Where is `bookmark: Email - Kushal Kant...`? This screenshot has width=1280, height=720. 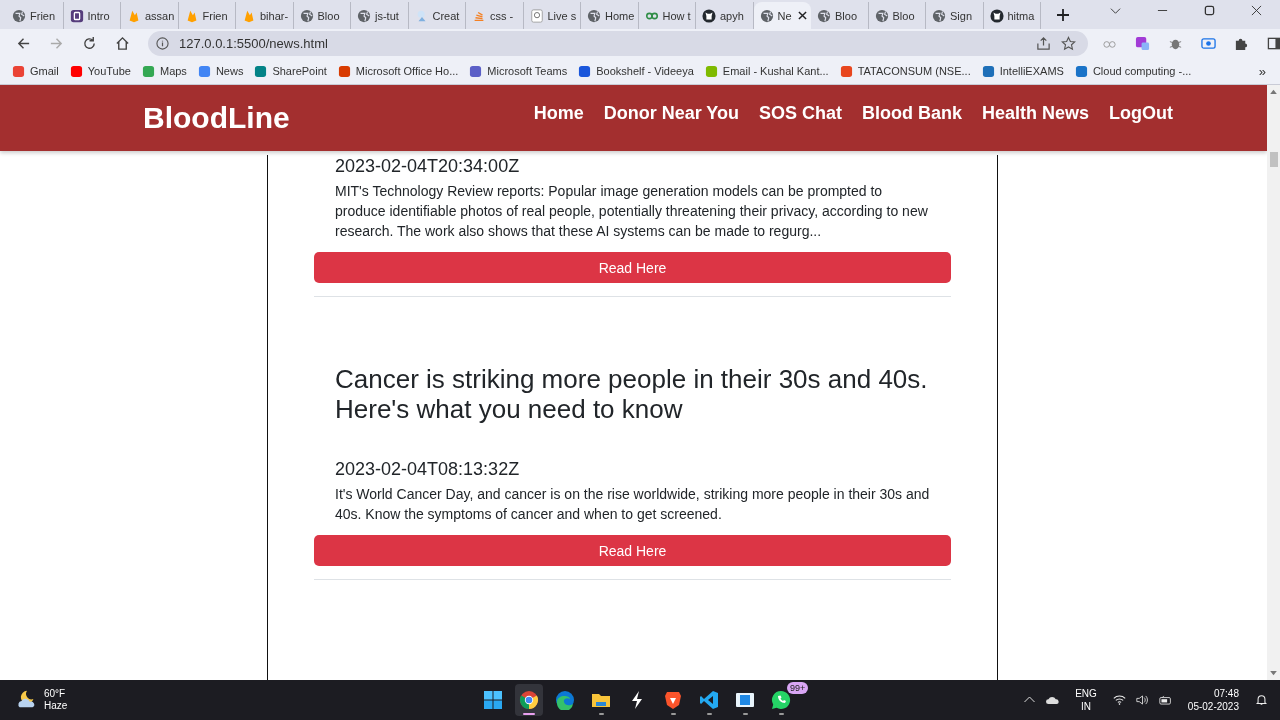
bookmark: Email - Kushal Kant... is located at coordinates (766, 71).